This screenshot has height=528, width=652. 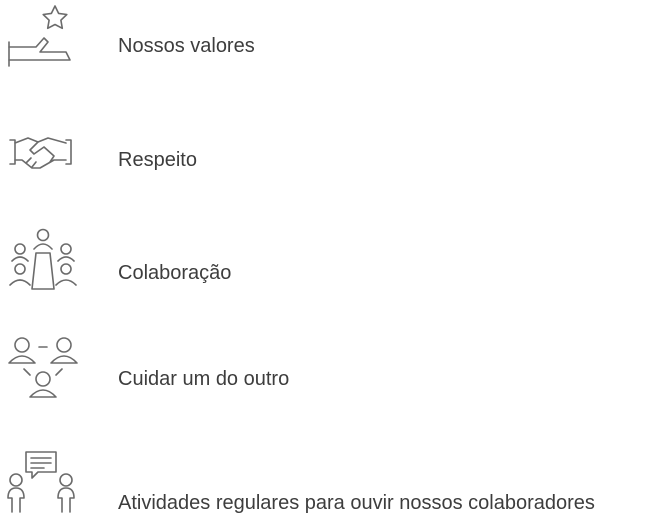 I want to click on value-label: Nossos valores, so click(x=186, y=46).